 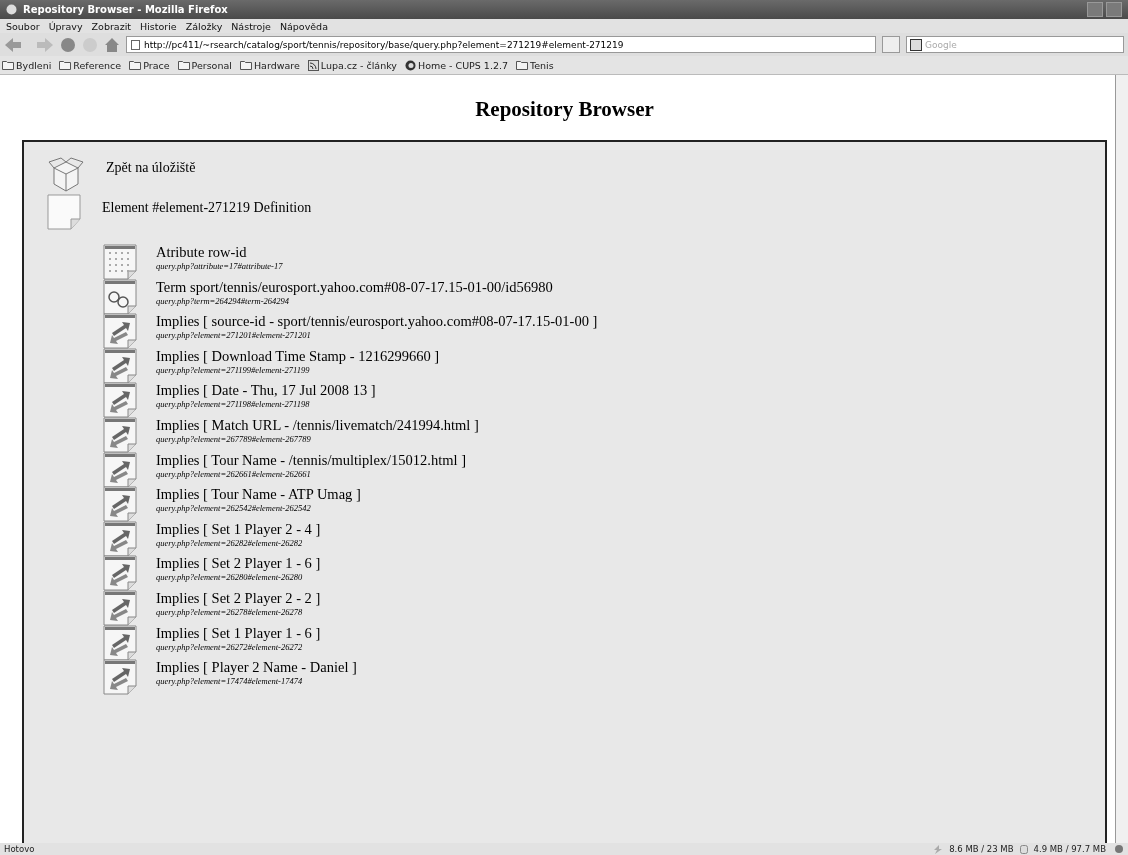 I want to click on item-url-link: query.php?element=17474#element-17474, so click(x=256, y=681).